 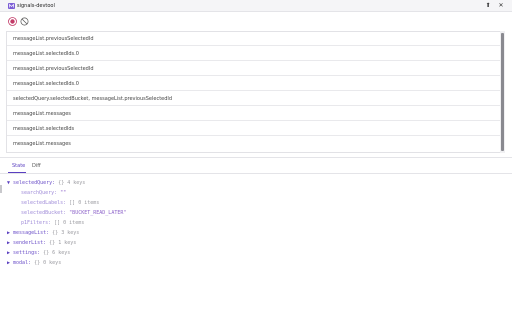 I want to click on app-logo-icon, so click(x=11, y=6).